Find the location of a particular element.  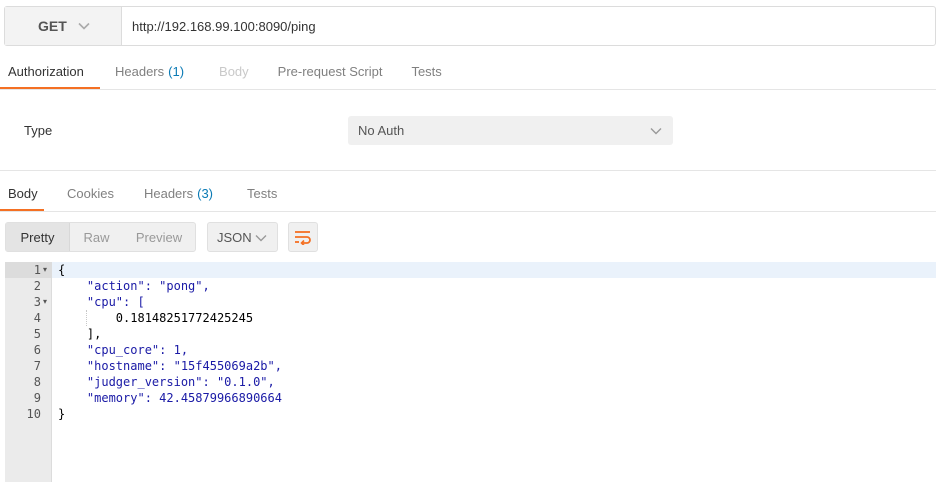

tab-response-tests: Tests is located at coordinates (262, 193).